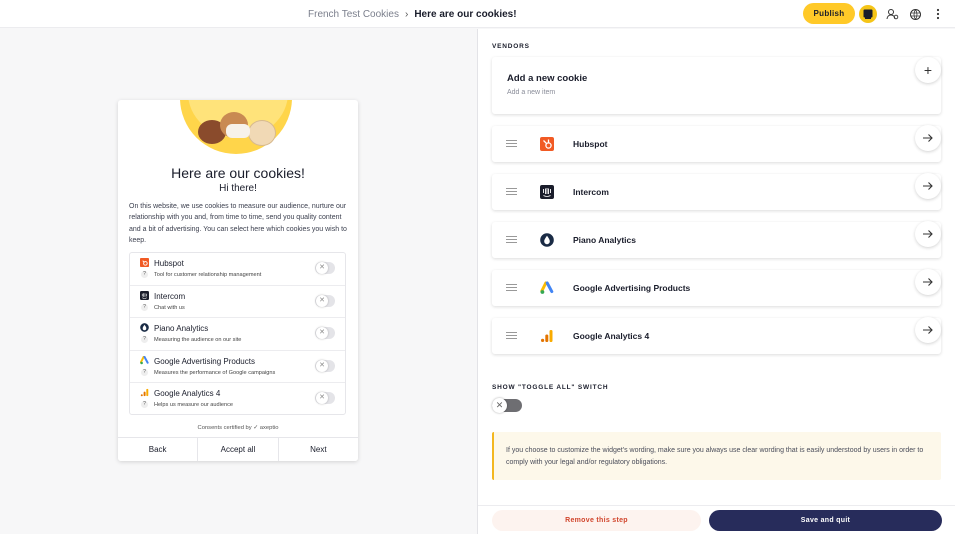 This screenshot has width=955, height=534. Describe the element at coordinates (353, 14) in the screenshot. I see `breadcrumb-parent: French Test Cookies` at that location.